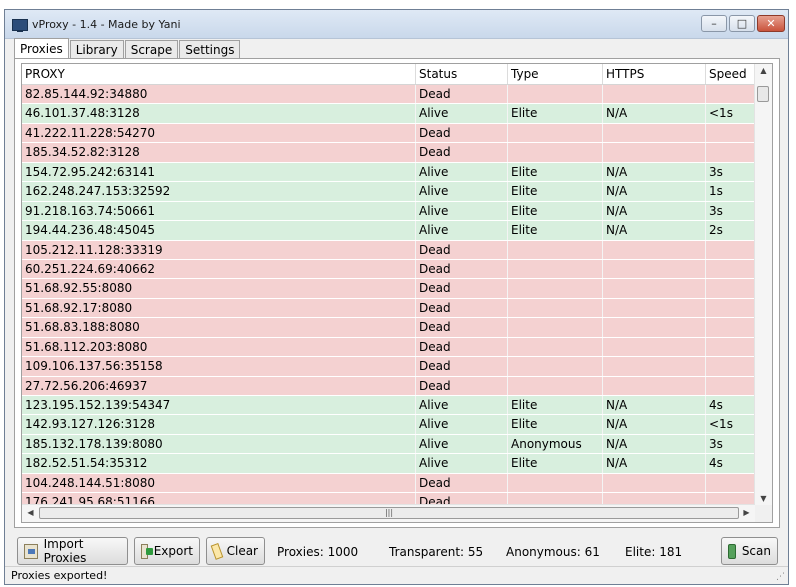 The height and width of the screenshot is (587, 796). Describe the element at coordinates (555, 74) in the screenshot. I see `column-header-type: Type` at that location.